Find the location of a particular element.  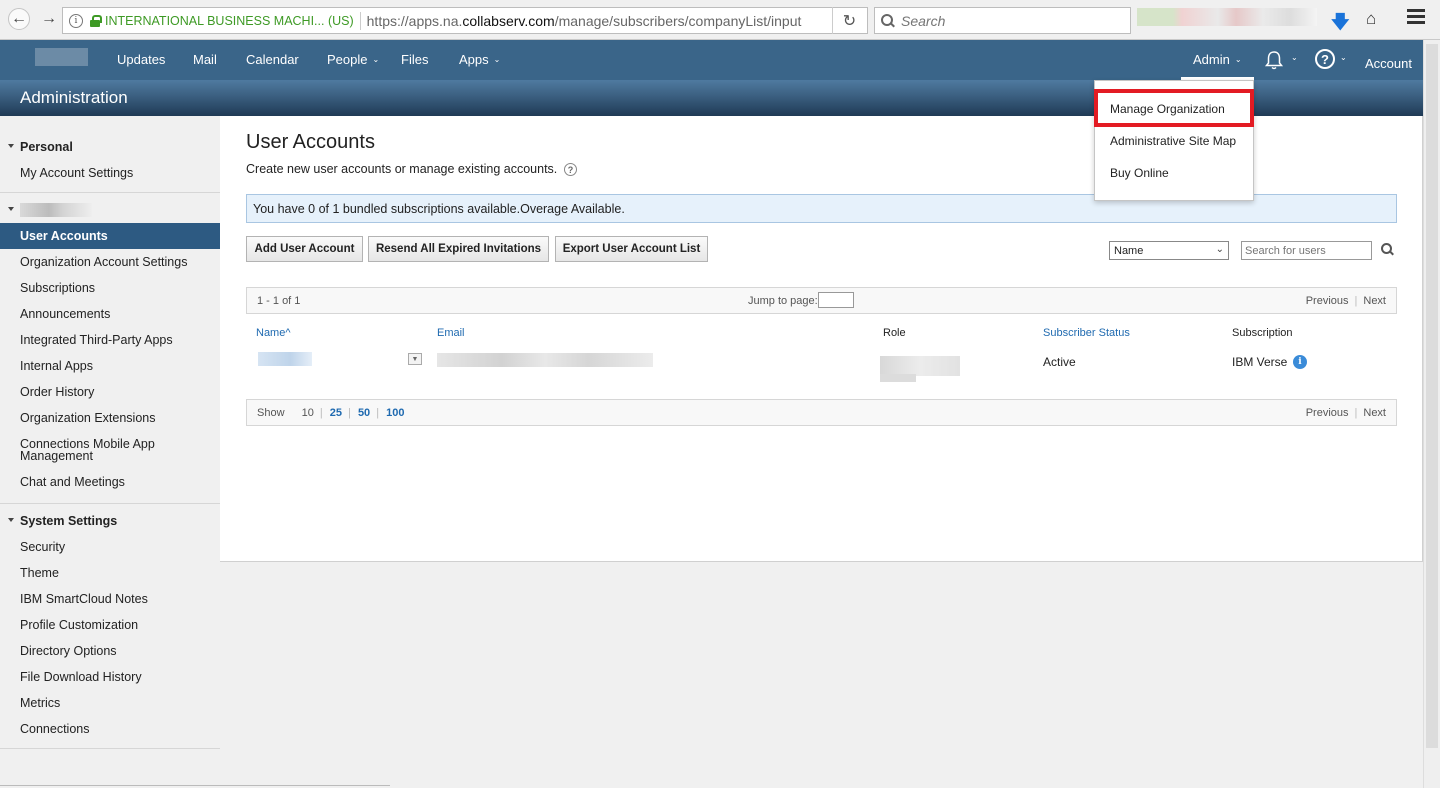

nav-people: People ⌄ is located at coordinates (353, 59).